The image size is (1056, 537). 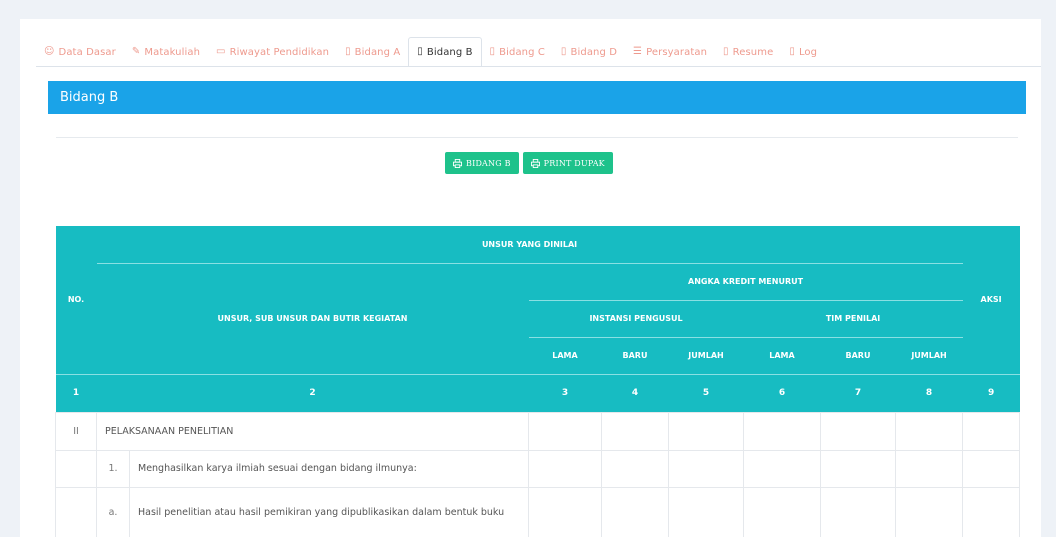 What do you see at coordinates (745, 281) in the screenshot?
I see `header-angka-kredit: ANGKA KREDIT MENURUT` at bounding box center [745, 281].